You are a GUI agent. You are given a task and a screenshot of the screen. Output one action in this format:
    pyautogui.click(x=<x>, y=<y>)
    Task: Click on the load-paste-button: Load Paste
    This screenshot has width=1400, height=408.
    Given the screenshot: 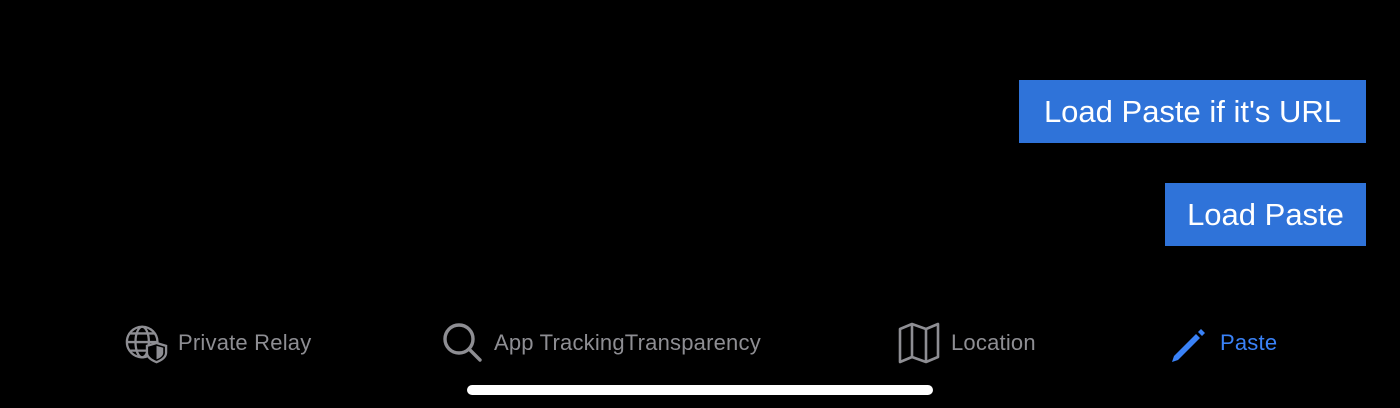 What is the action you would take?
    pyautogui.click(x=1265, y=214)
    